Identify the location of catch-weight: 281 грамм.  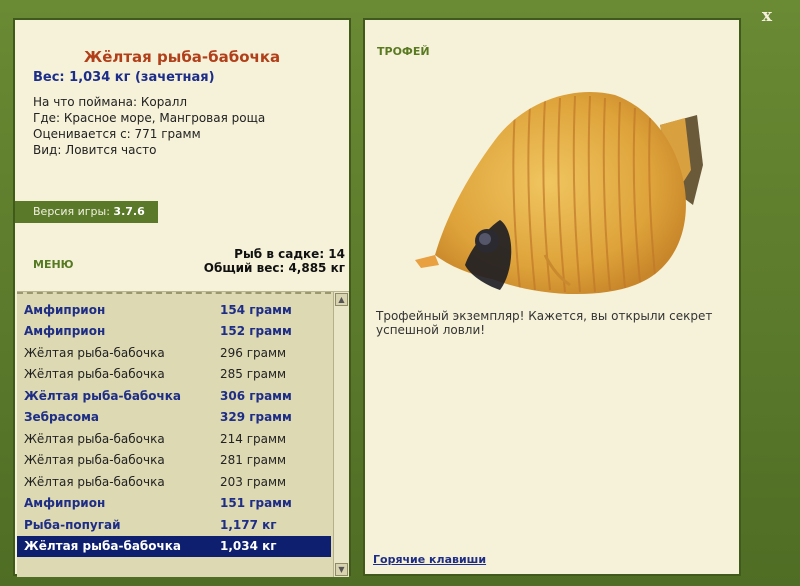
(253, 460).